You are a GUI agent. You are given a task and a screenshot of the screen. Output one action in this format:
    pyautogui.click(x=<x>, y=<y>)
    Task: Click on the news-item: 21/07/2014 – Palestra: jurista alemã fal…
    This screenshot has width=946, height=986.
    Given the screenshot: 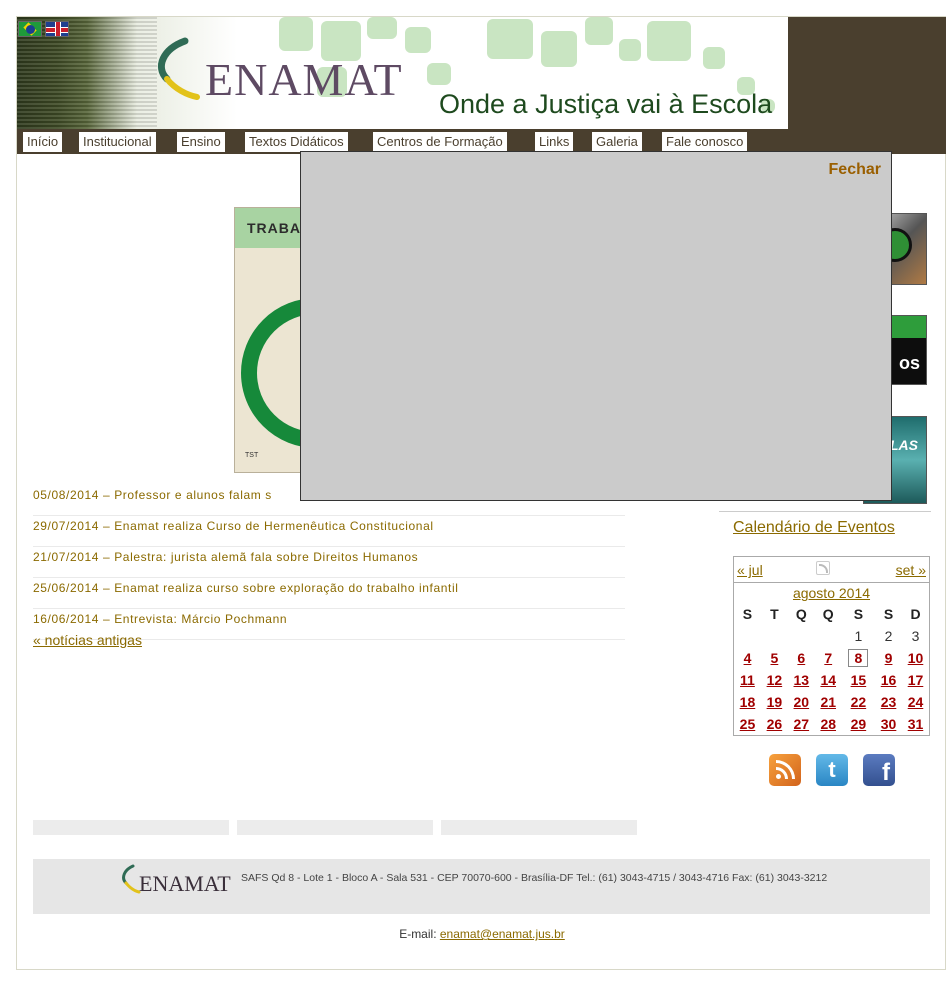 What is the action you would take?
    pyautogui.click(x=329, y=562)
    